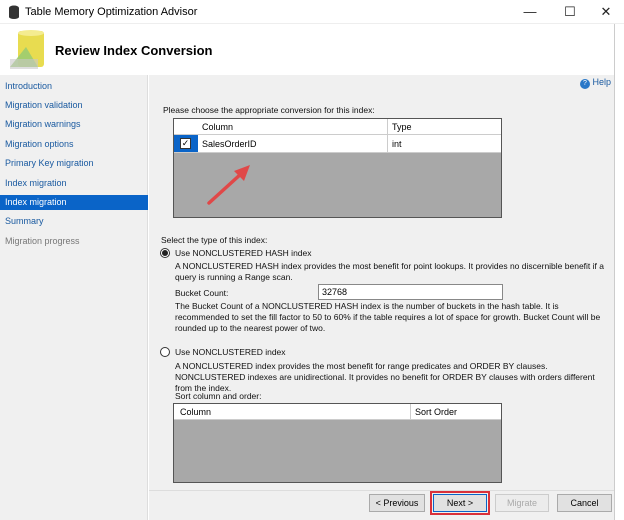  Describe the element at coordinates (74, 144) in the screenshot. I see `nav-migration-options: Migration options` at that location.